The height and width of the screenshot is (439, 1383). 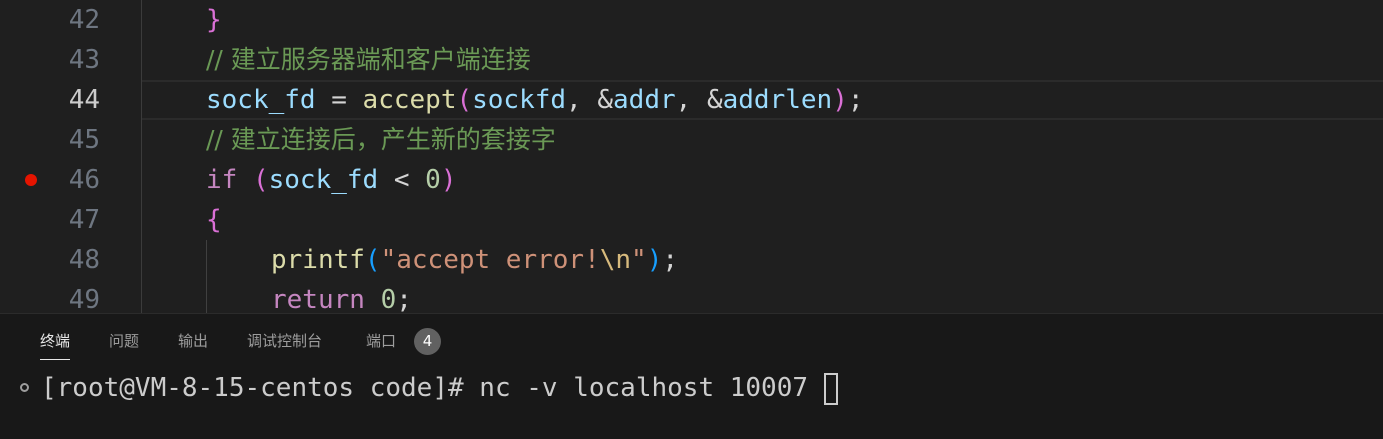 What do you see at coordinates (84, 180) in the screenshot?
I see `line-number: 46` at bounding box center [84, 180].